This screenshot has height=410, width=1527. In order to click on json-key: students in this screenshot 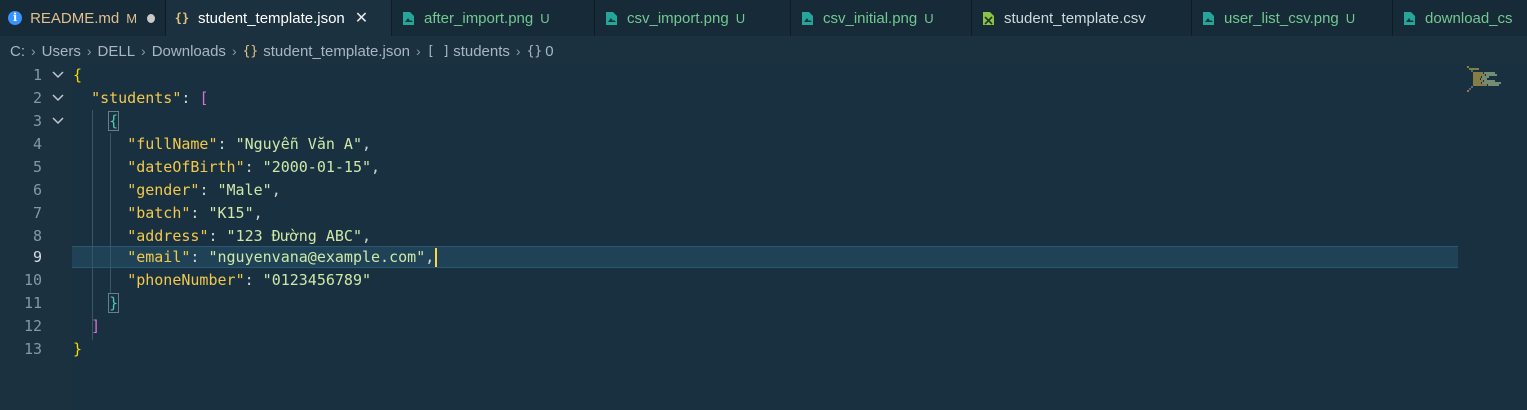, I will do `click(136, 98)`.